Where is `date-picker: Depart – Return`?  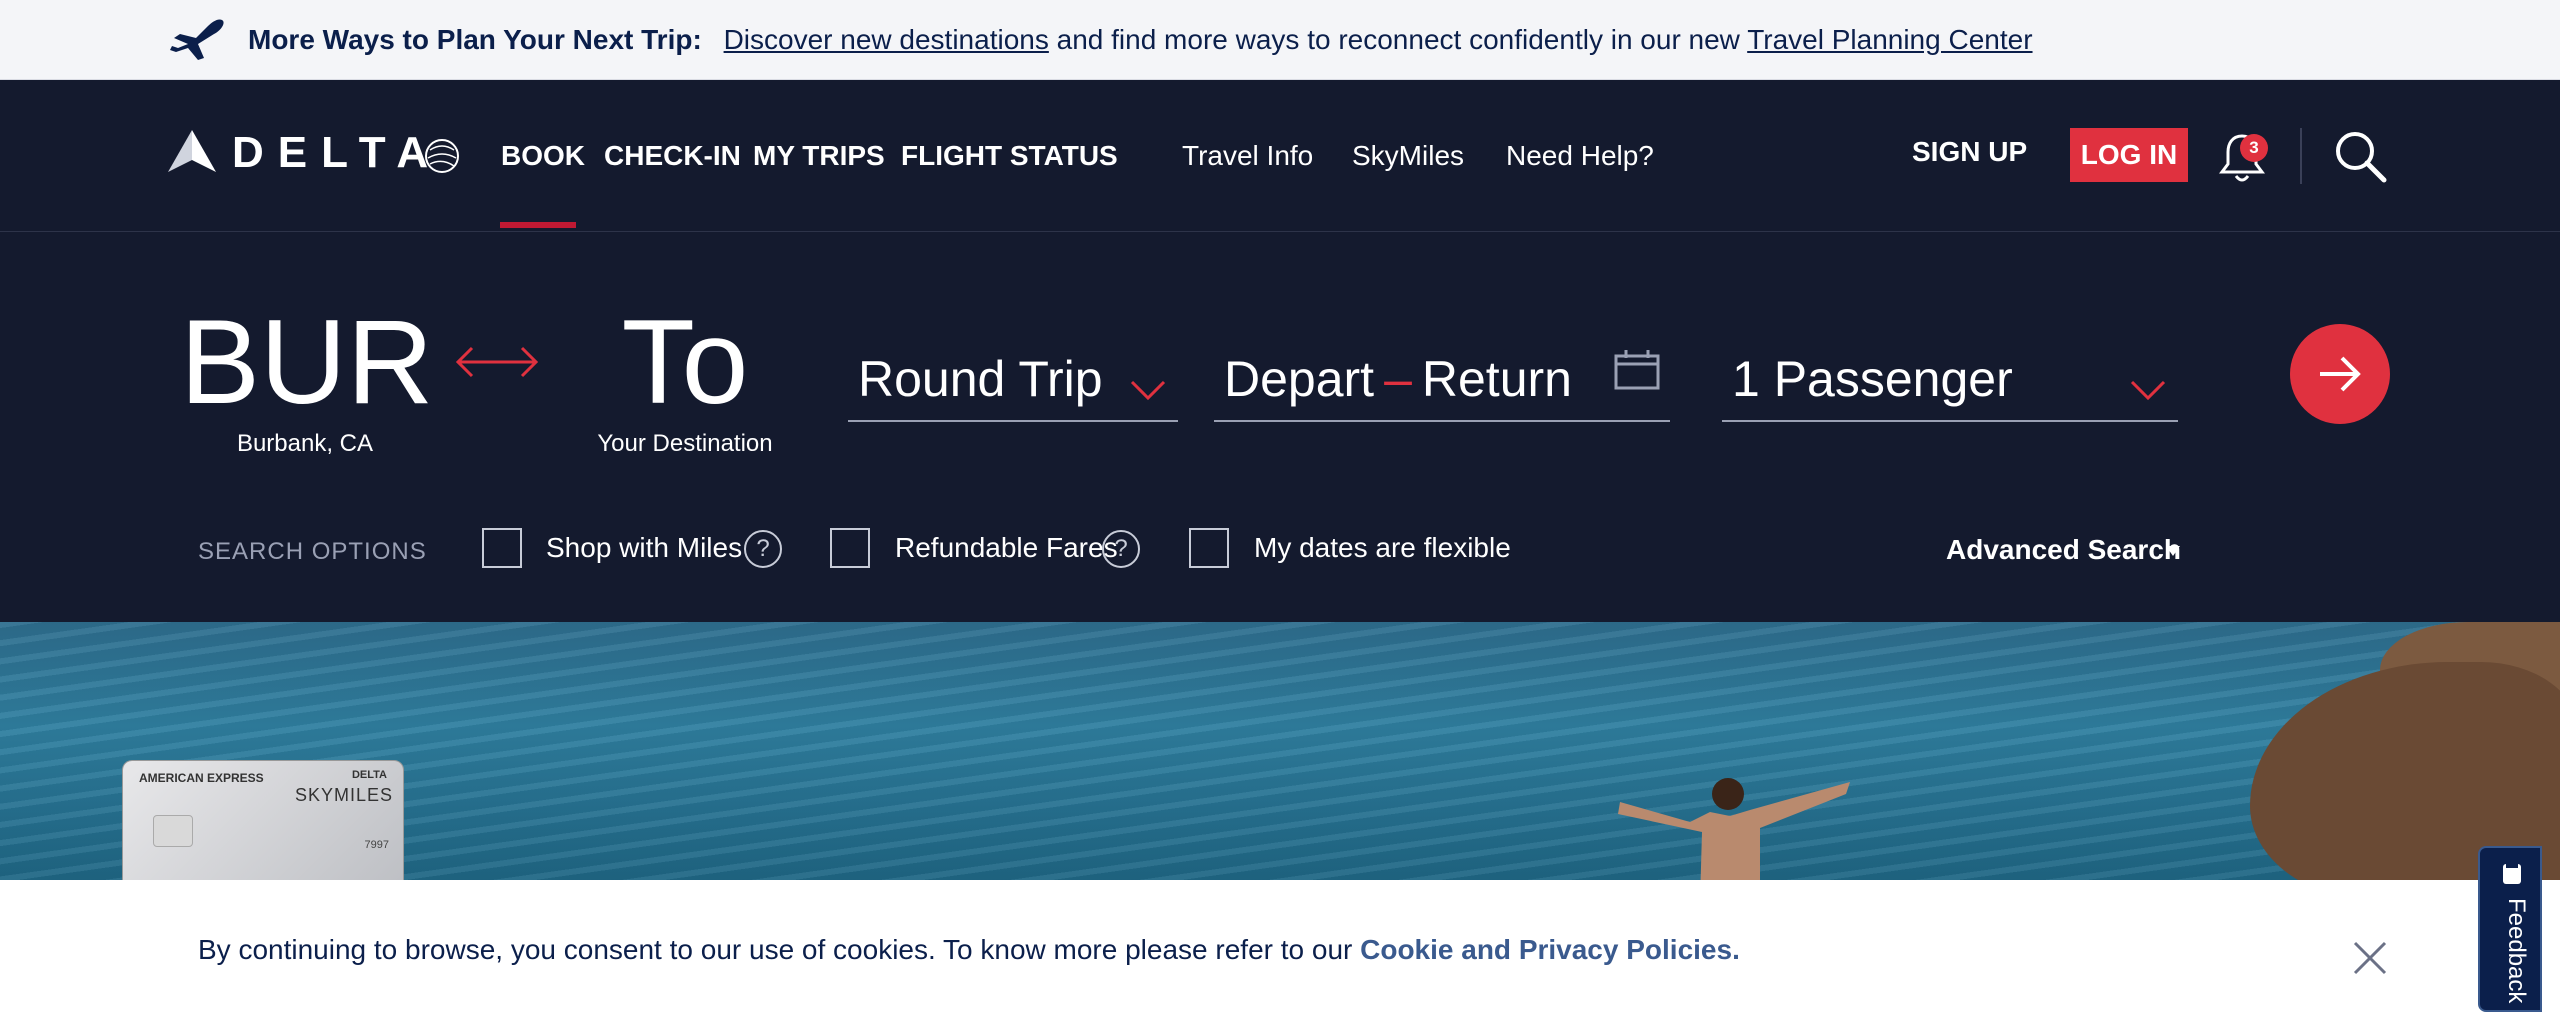 date-picker: Depart – Return is located at coordinates (1442, 381).